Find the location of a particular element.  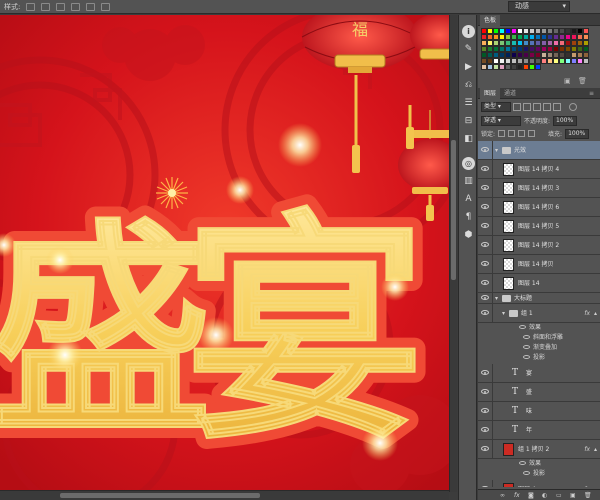

layer-row: T年 is located at coordinates (539, 430).